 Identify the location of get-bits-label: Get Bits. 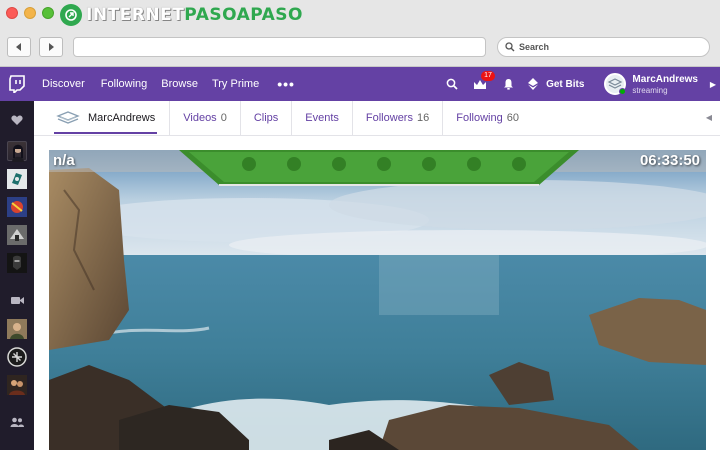
(565, 84).